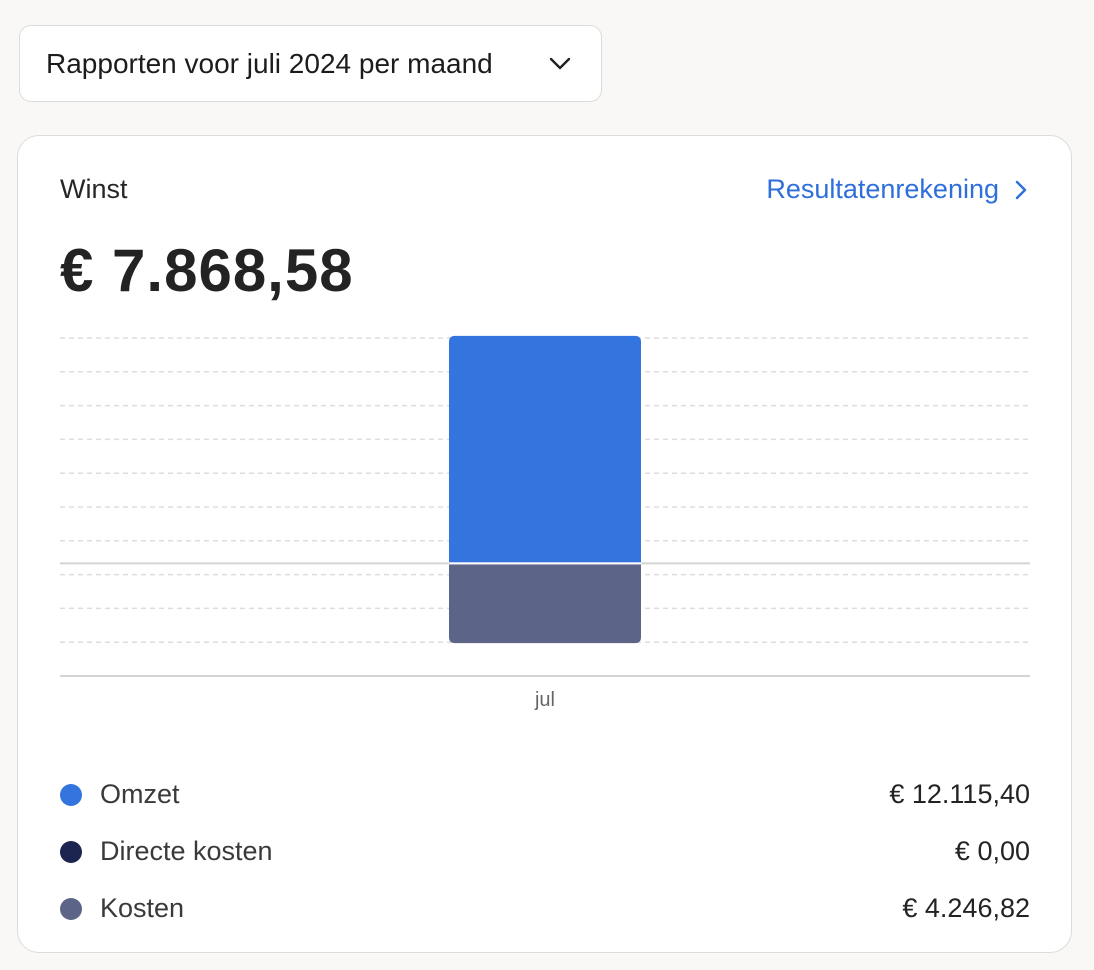 This screenshot has width=1094, height=970. Describe the element at coordinates (545, 908) in the screenshot. I see `legend-row-kosten: Kosten € 4.246,82` at that location.